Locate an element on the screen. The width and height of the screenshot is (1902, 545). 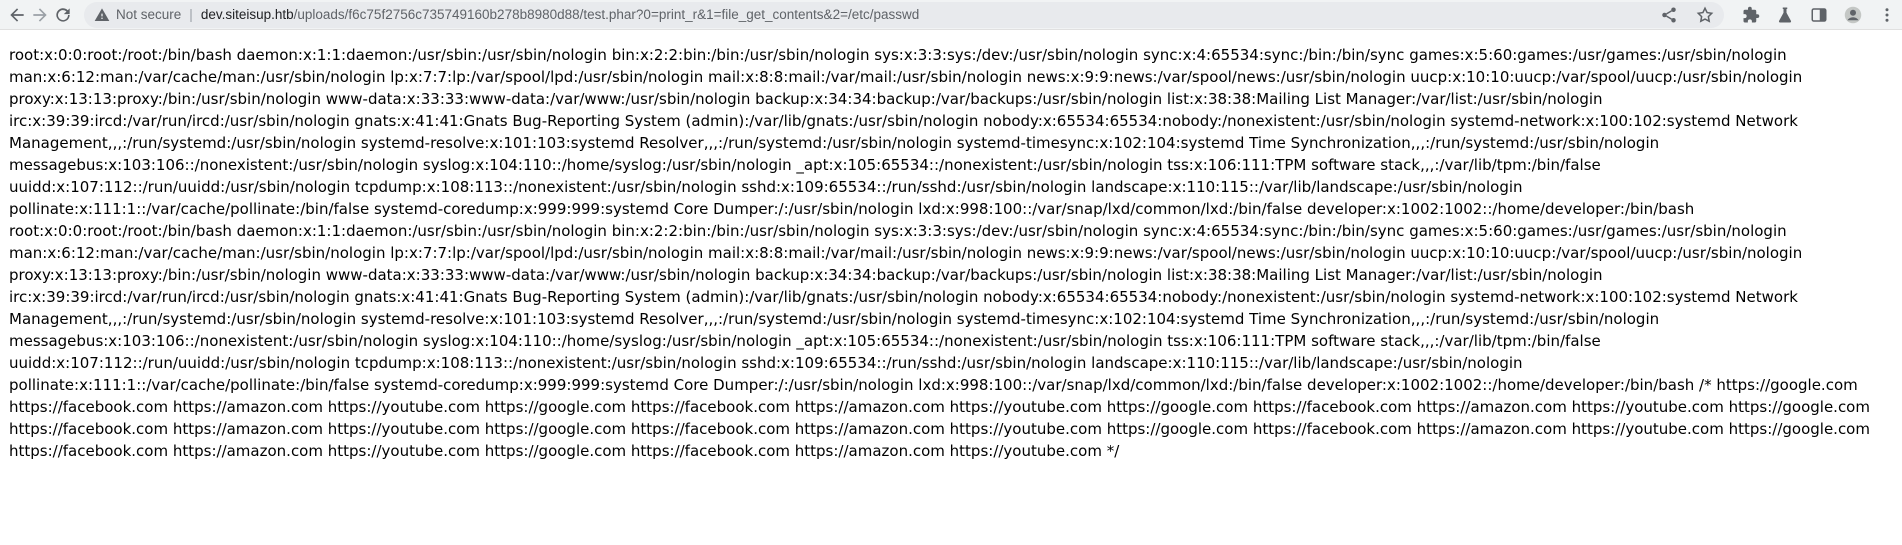
back-button is located at coordinates (17, 15).